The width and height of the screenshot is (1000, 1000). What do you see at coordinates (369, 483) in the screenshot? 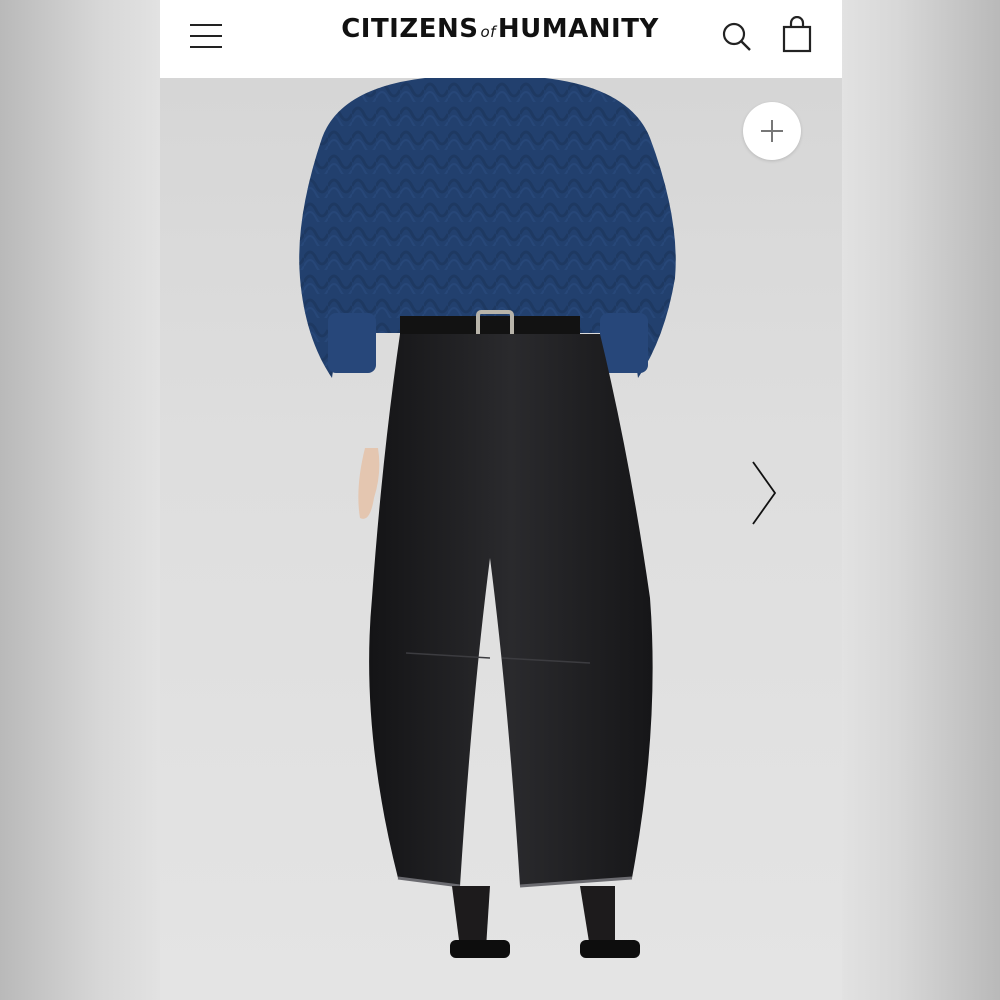
I see `left-hand` at bounding box center [369, 483].